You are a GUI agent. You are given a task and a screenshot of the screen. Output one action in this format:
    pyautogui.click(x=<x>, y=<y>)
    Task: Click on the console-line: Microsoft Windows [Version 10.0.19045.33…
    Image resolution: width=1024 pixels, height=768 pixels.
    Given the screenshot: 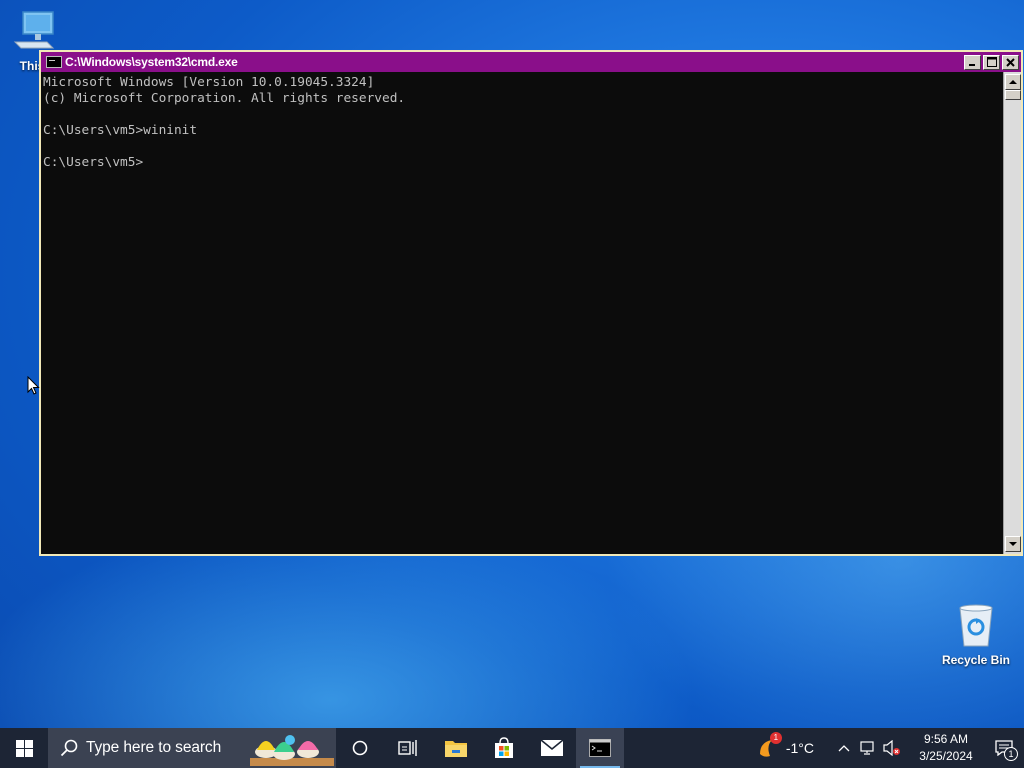 What is the action you would take?
    pyautogui.click(x=209, y=82)
    